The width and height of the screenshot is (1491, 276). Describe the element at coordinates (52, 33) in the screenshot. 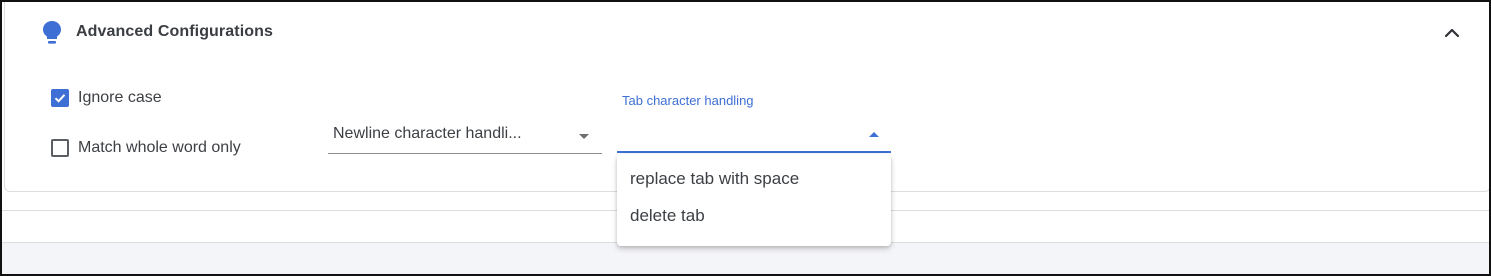

I see `lightbulb-icon` at that location.